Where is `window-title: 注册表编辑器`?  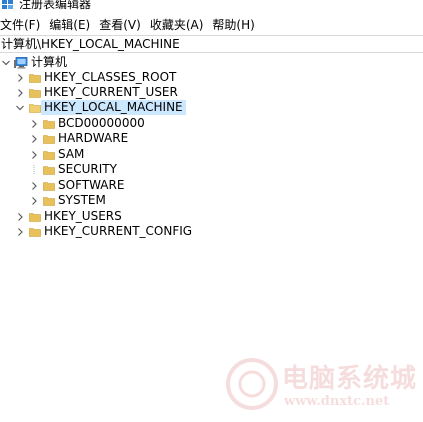
window-title: 注册表编辑器 is located at coordinates (55, 5).